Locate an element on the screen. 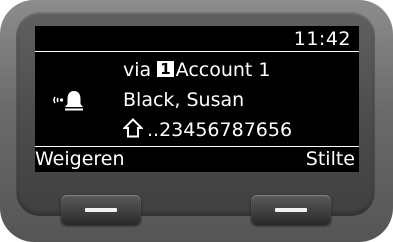  caller-number-line: ..23456787656 is located at coordinates (207, 130).